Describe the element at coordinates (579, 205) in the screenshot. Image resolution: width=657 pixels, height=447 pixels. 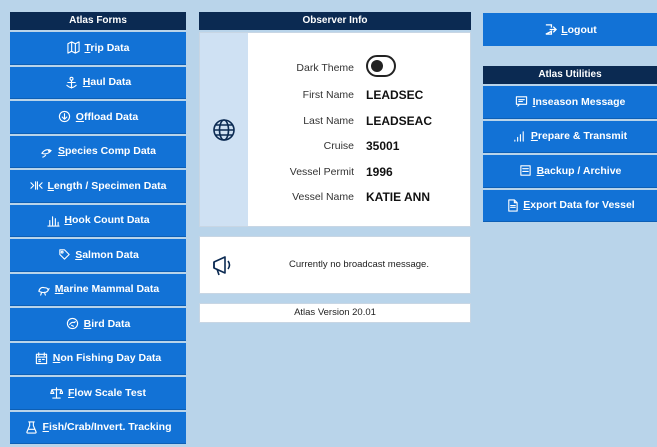
I see `export-data-for-vessel-label: Export Data for Vessel` at that location.